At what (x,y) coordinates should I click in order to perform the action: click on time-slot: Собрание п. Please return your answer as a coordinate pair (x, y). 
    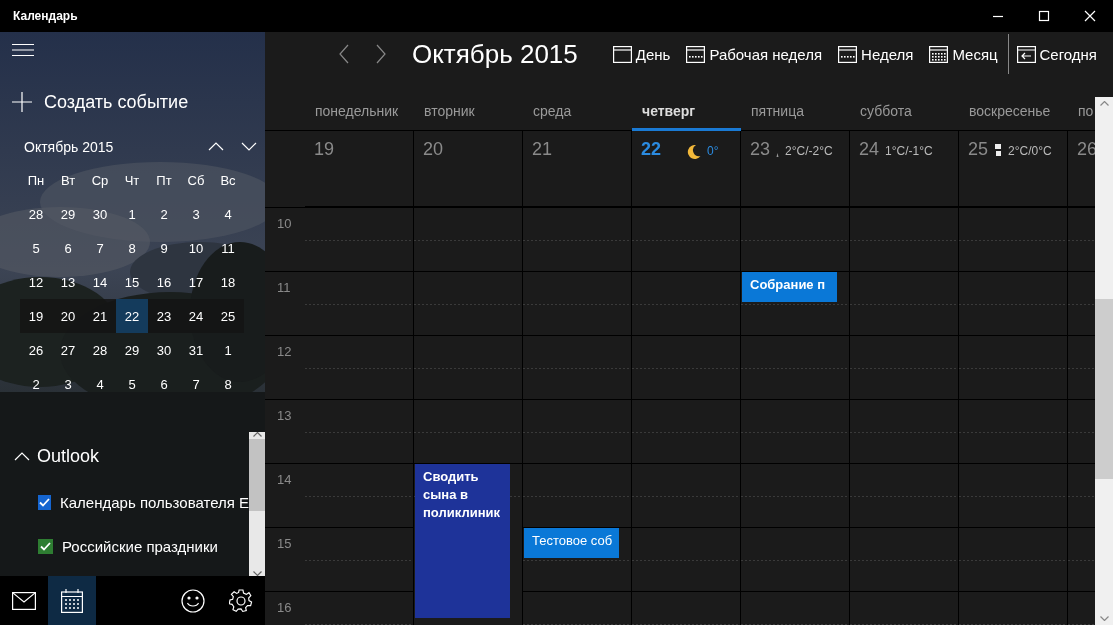
    Looking at the image, I should click on (795, 304).